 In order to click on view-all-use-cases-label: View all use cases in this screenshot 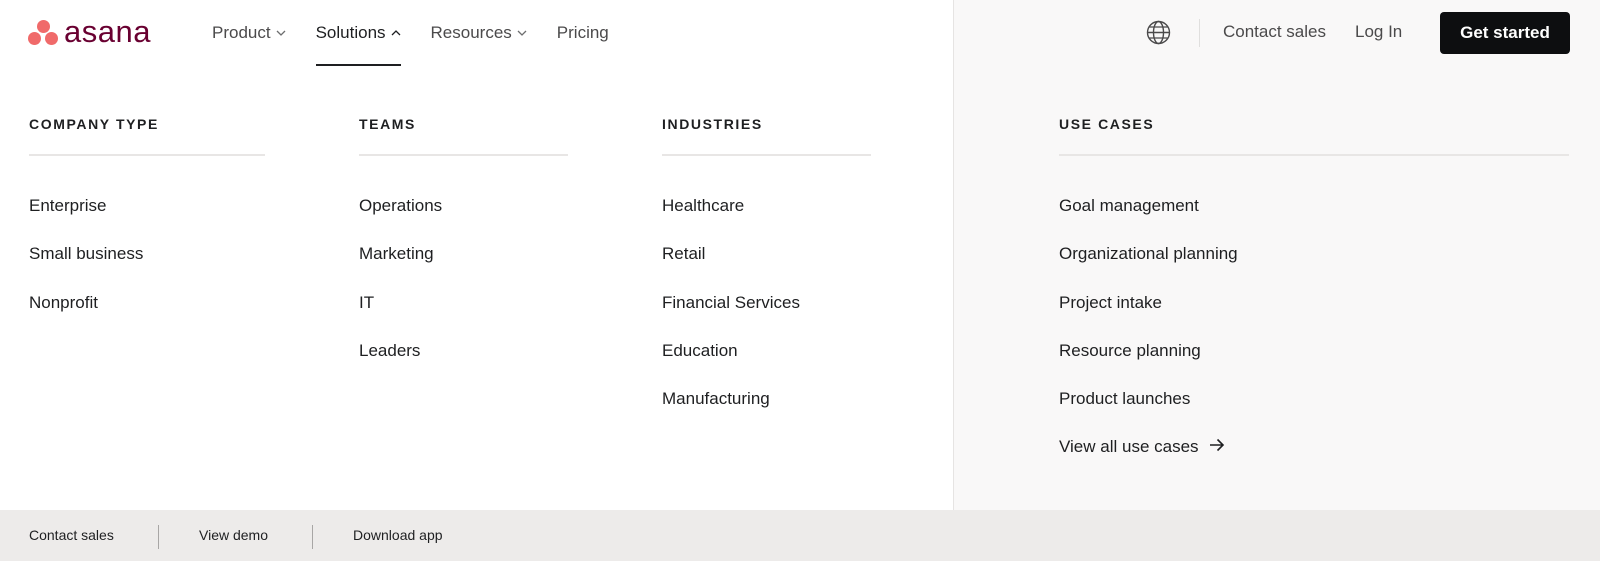, I will do `click(1129, 447)`.